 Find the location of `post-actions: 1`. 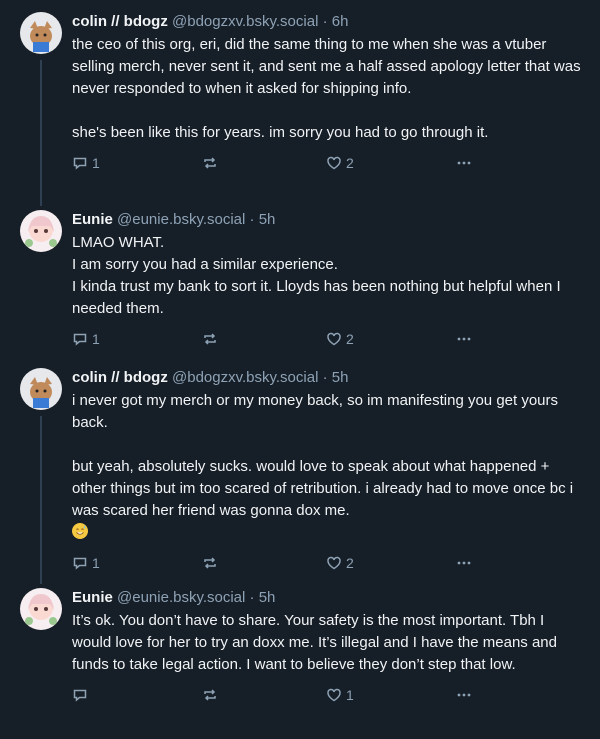

post-actions: 1 is located at coordinates (328, 695).